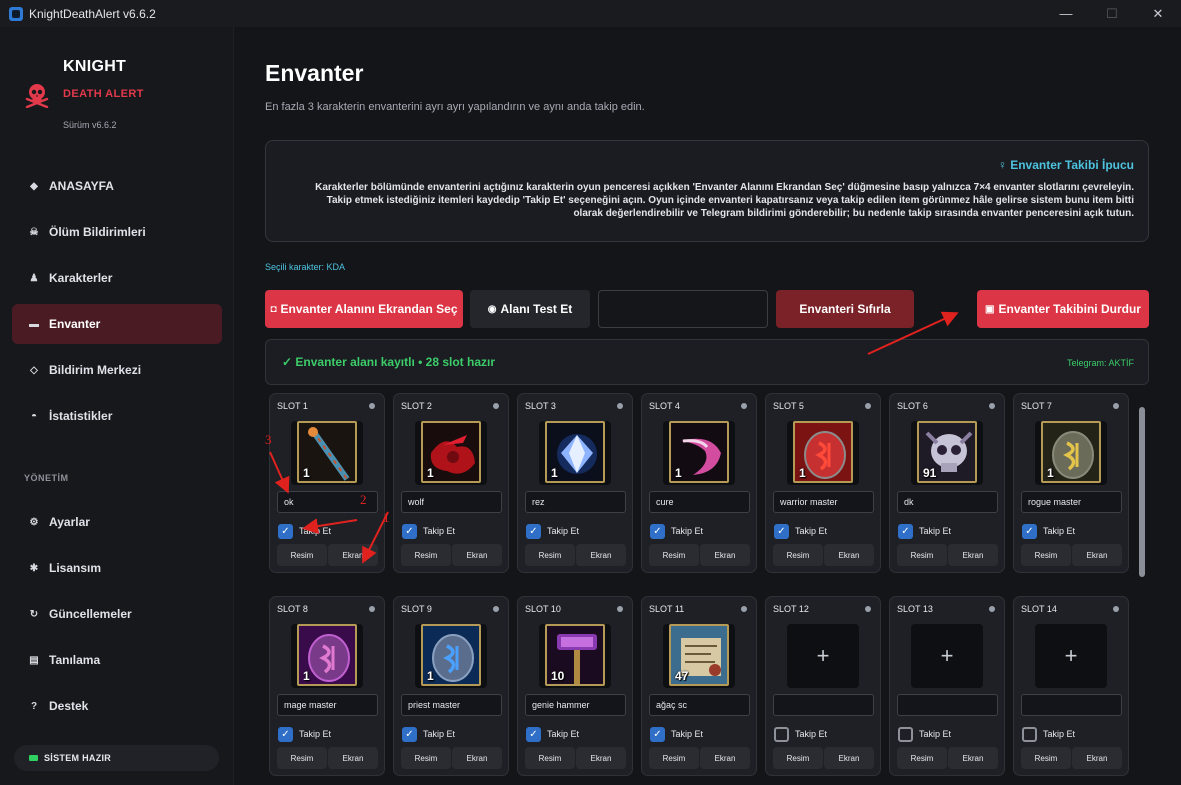 The height and width of the screenshot is (785, 1181). I want to click on slot-item-frame: 10, so click(575, 656).